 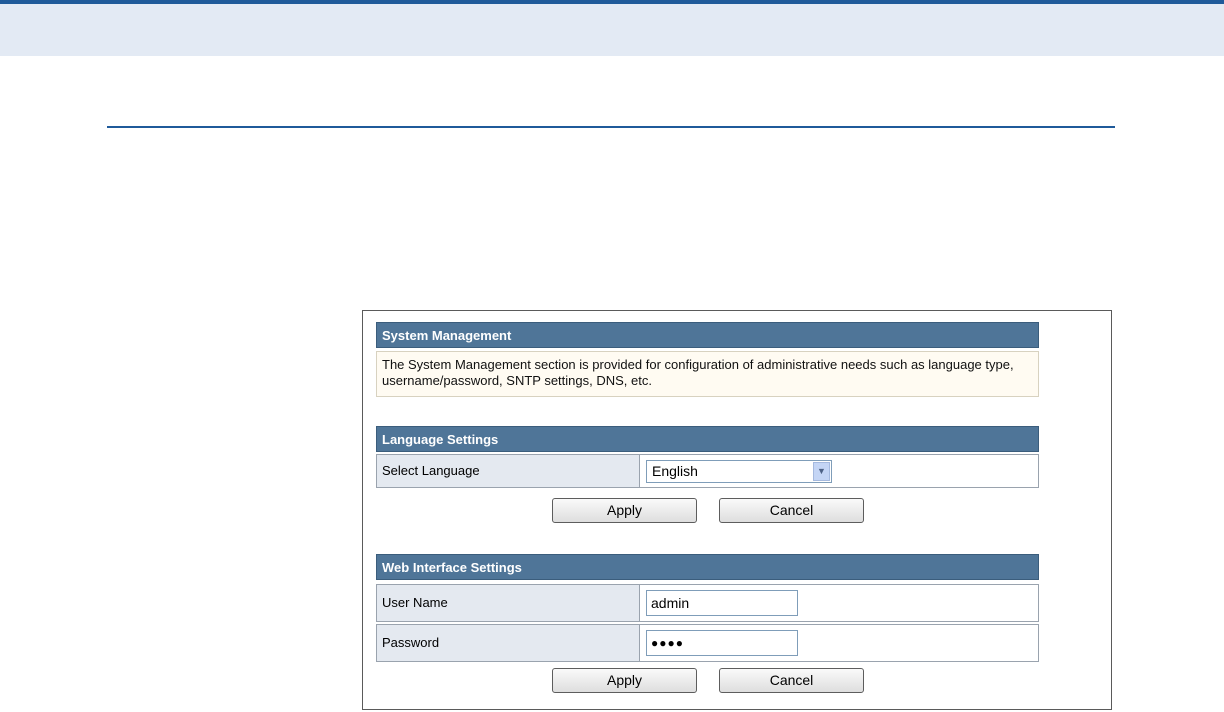 What do you see at coordinates (839, 471) in the screenshot?
I see `select-language-cell: English ▼` at bounding box center [839, 471].